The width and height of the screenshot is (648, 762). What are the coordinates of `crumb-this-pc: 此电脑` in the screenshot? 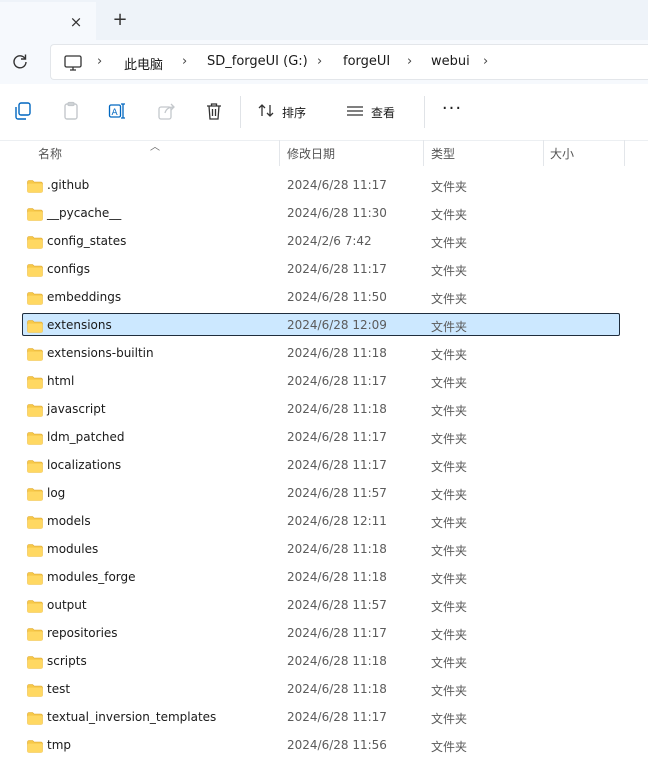 It's located at (143, 63).